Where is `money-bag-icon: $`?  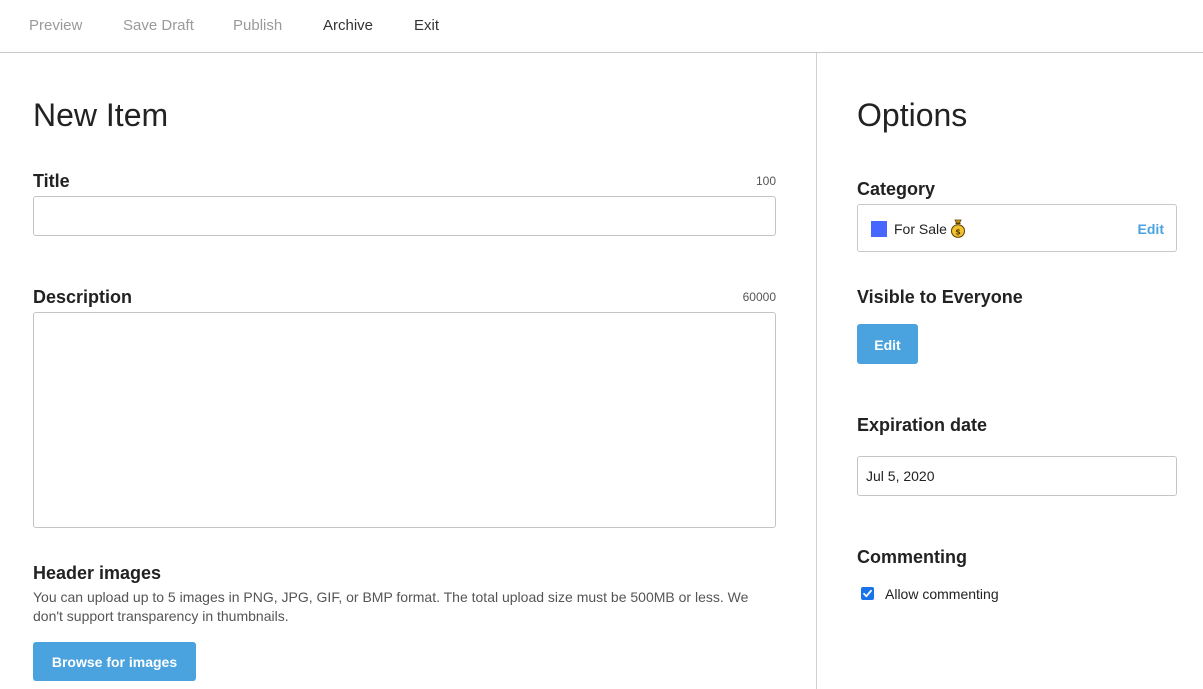 money-bag-icon: $ is located at coordinates (958, 228).